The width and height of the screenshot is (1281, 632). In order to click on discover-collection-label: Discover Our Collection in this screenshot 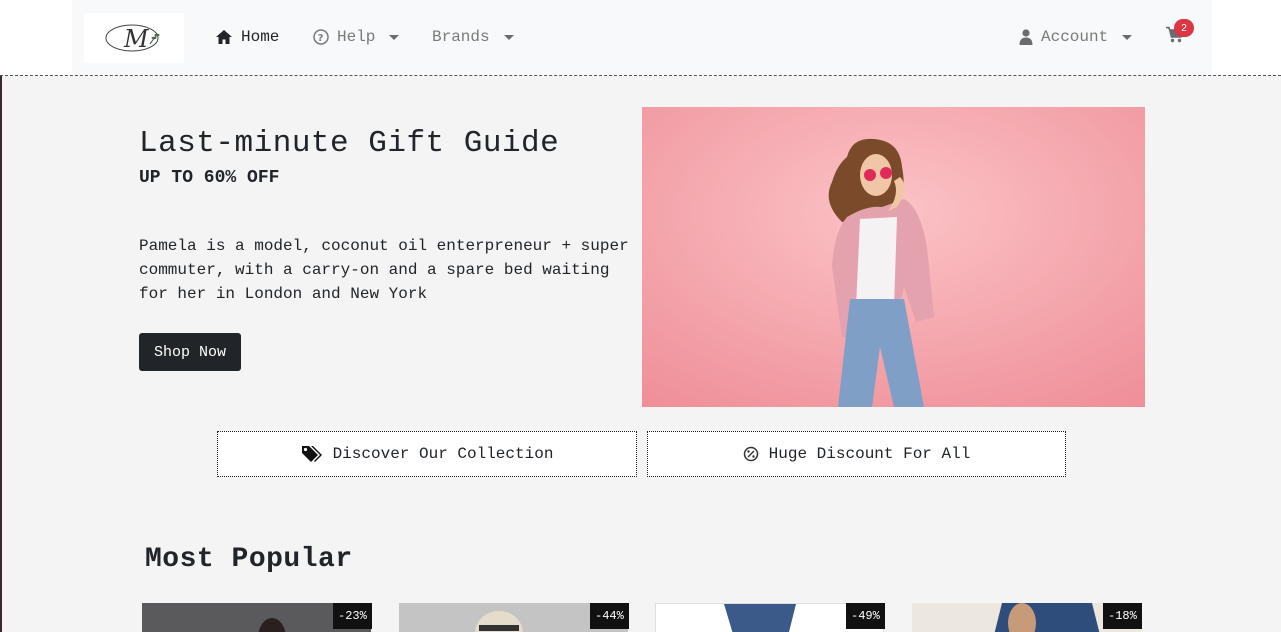, I will do `click(443, 454)`.